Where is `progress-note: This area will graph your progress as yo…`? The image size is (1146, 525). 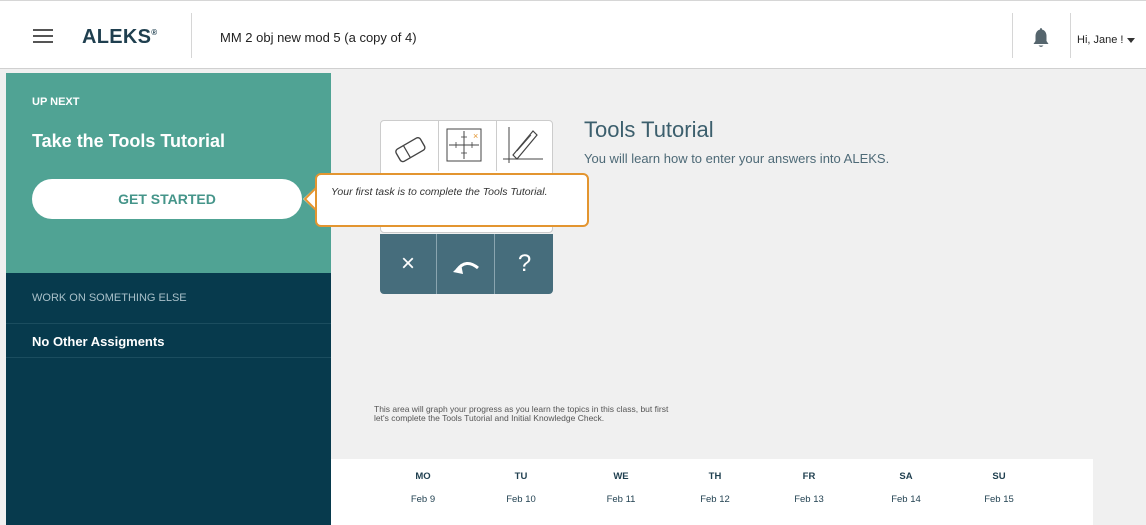
progress-note: This area will graph your progress as yo… is located at coordinates (521, 413).